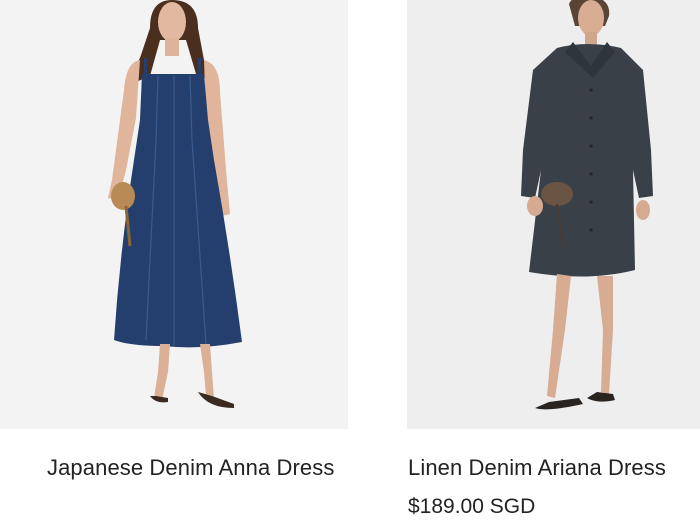  Describe the element at coordinates (192, 467) in the screenshot. I see `product-title: Japanese Denim Anna Dress` at that location.